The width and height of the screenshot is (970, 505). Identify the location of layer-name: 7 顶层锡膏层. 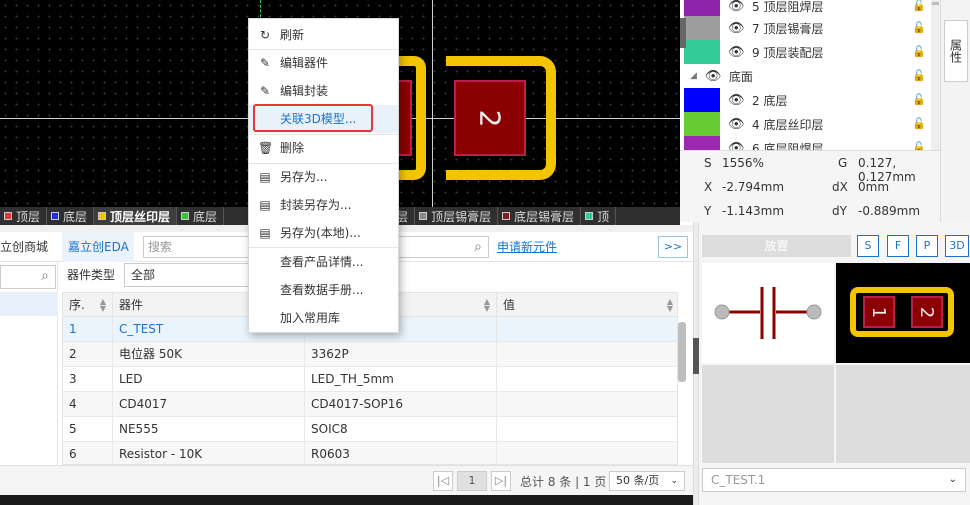
(788, 28).